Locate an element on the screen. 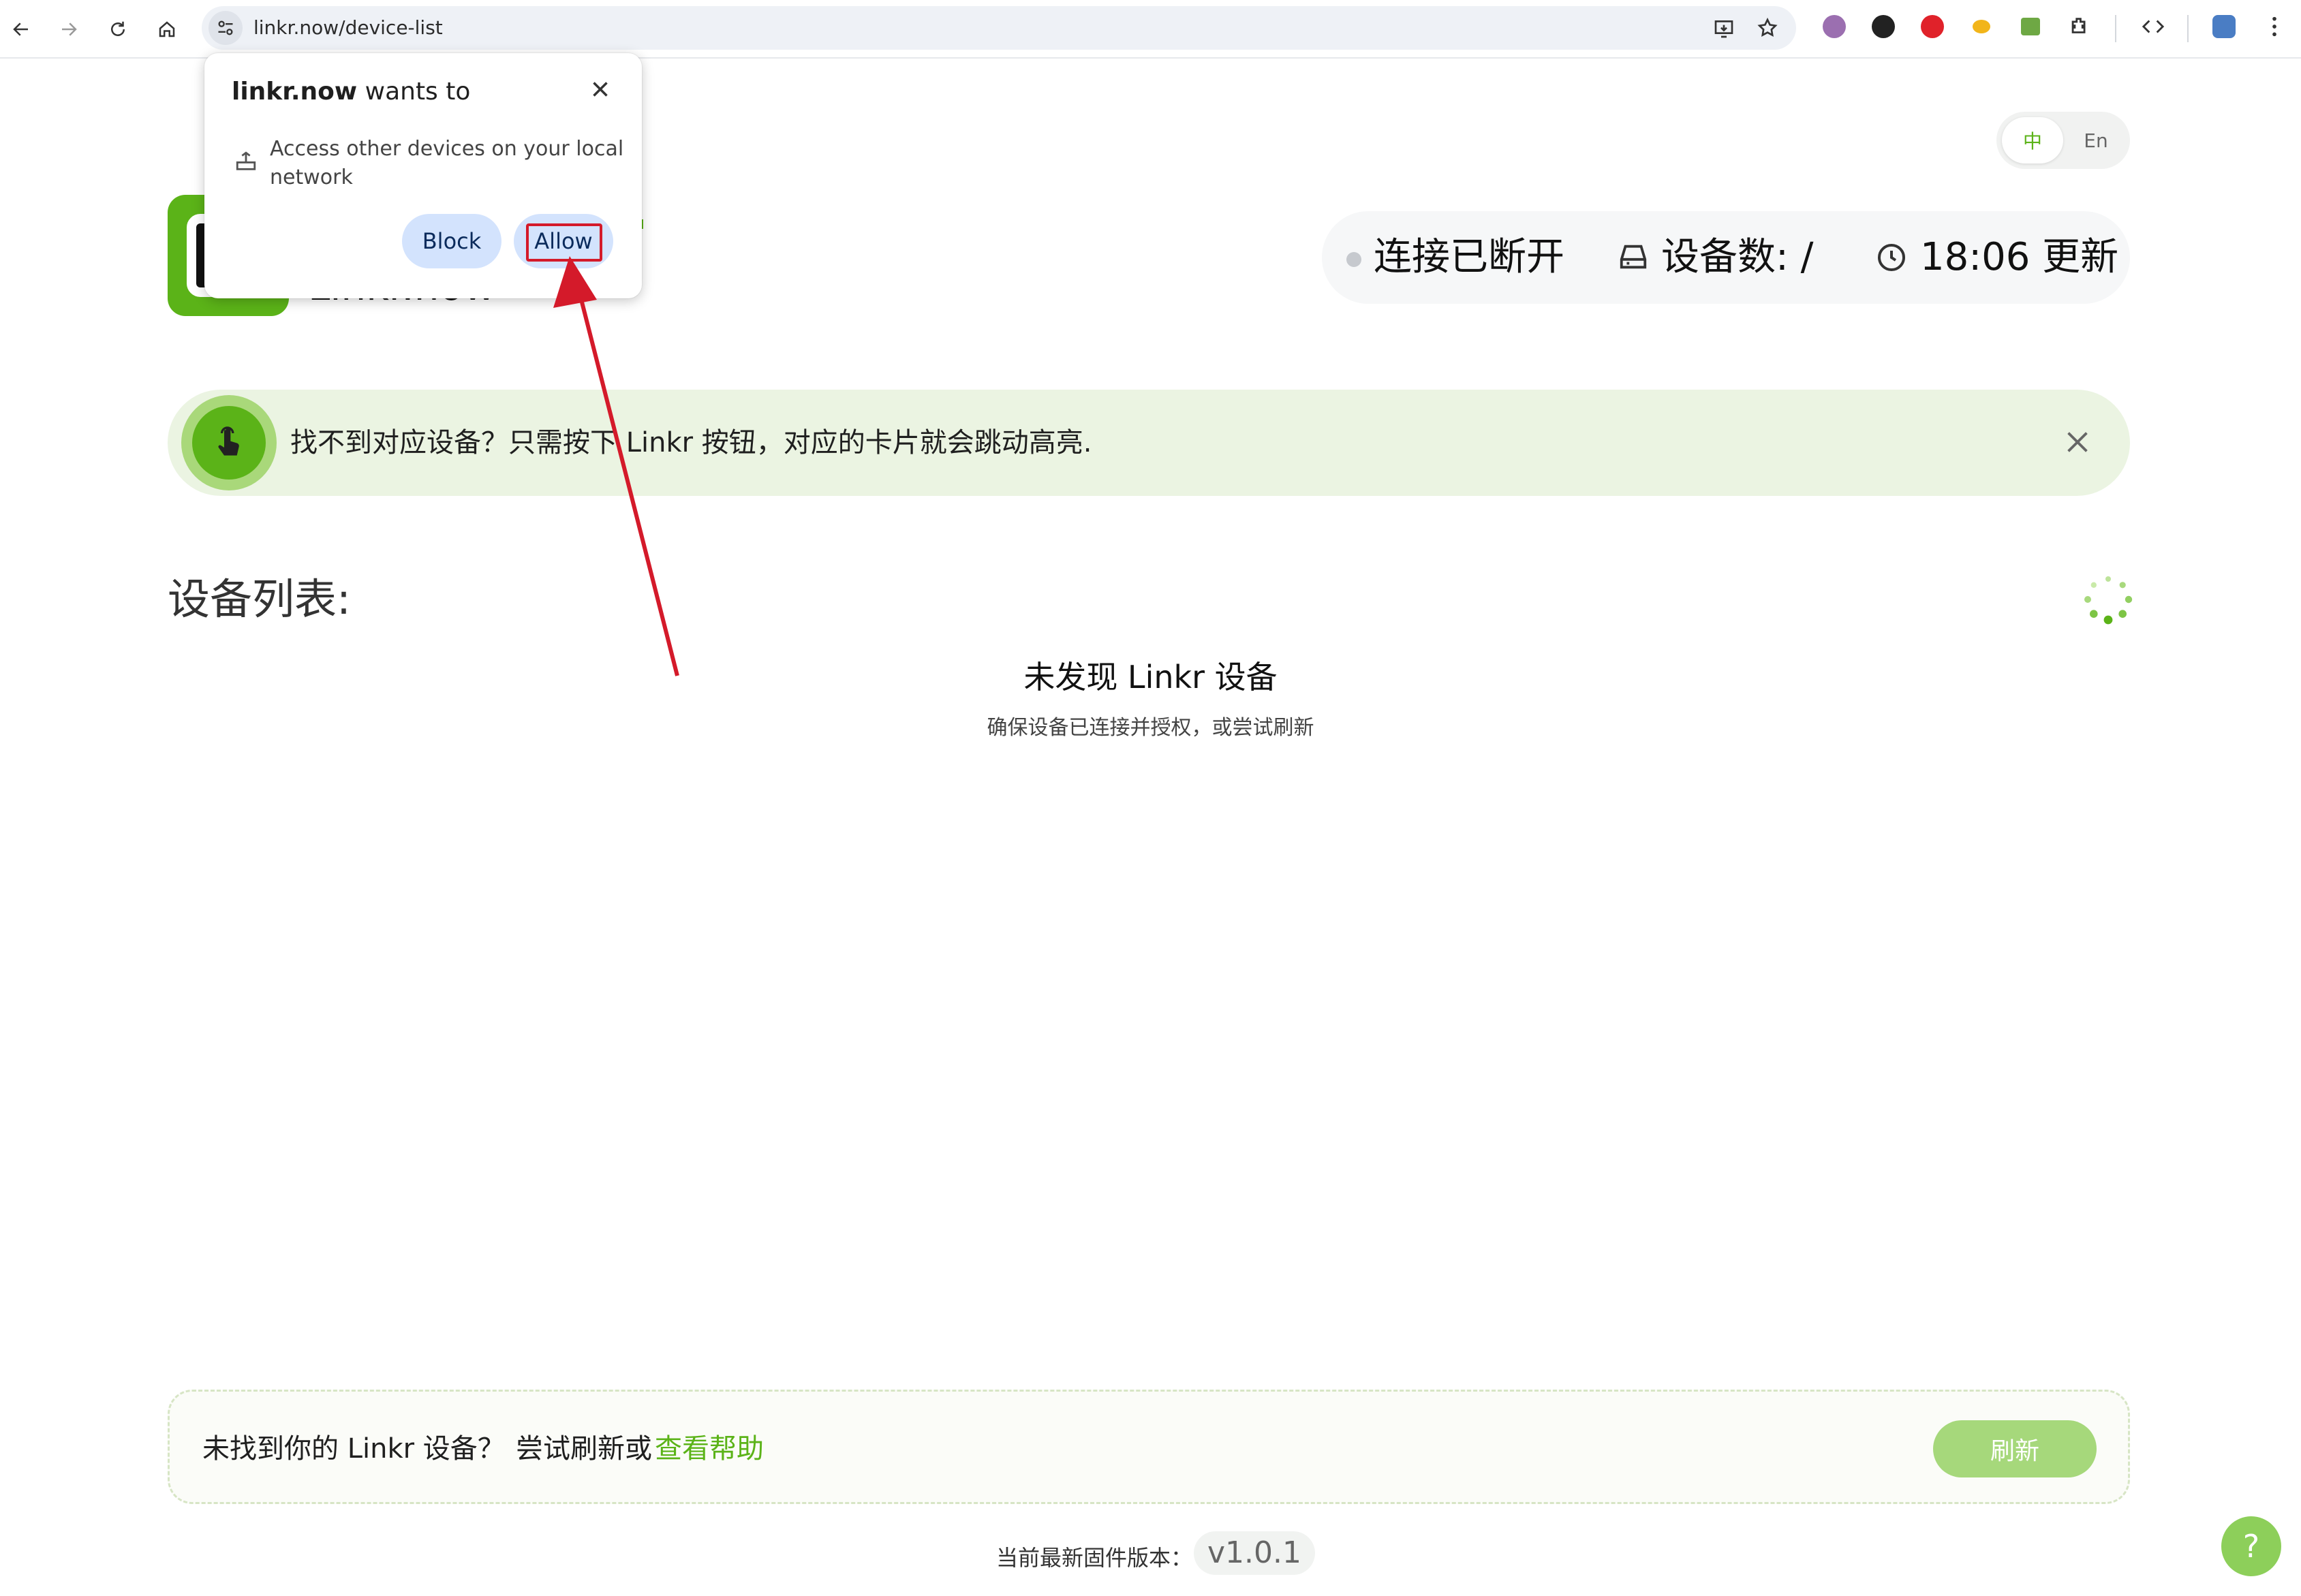 This screenshot has width=2301, height=1596. extension-green-folder-icon is located at coordinates (2030, 26).